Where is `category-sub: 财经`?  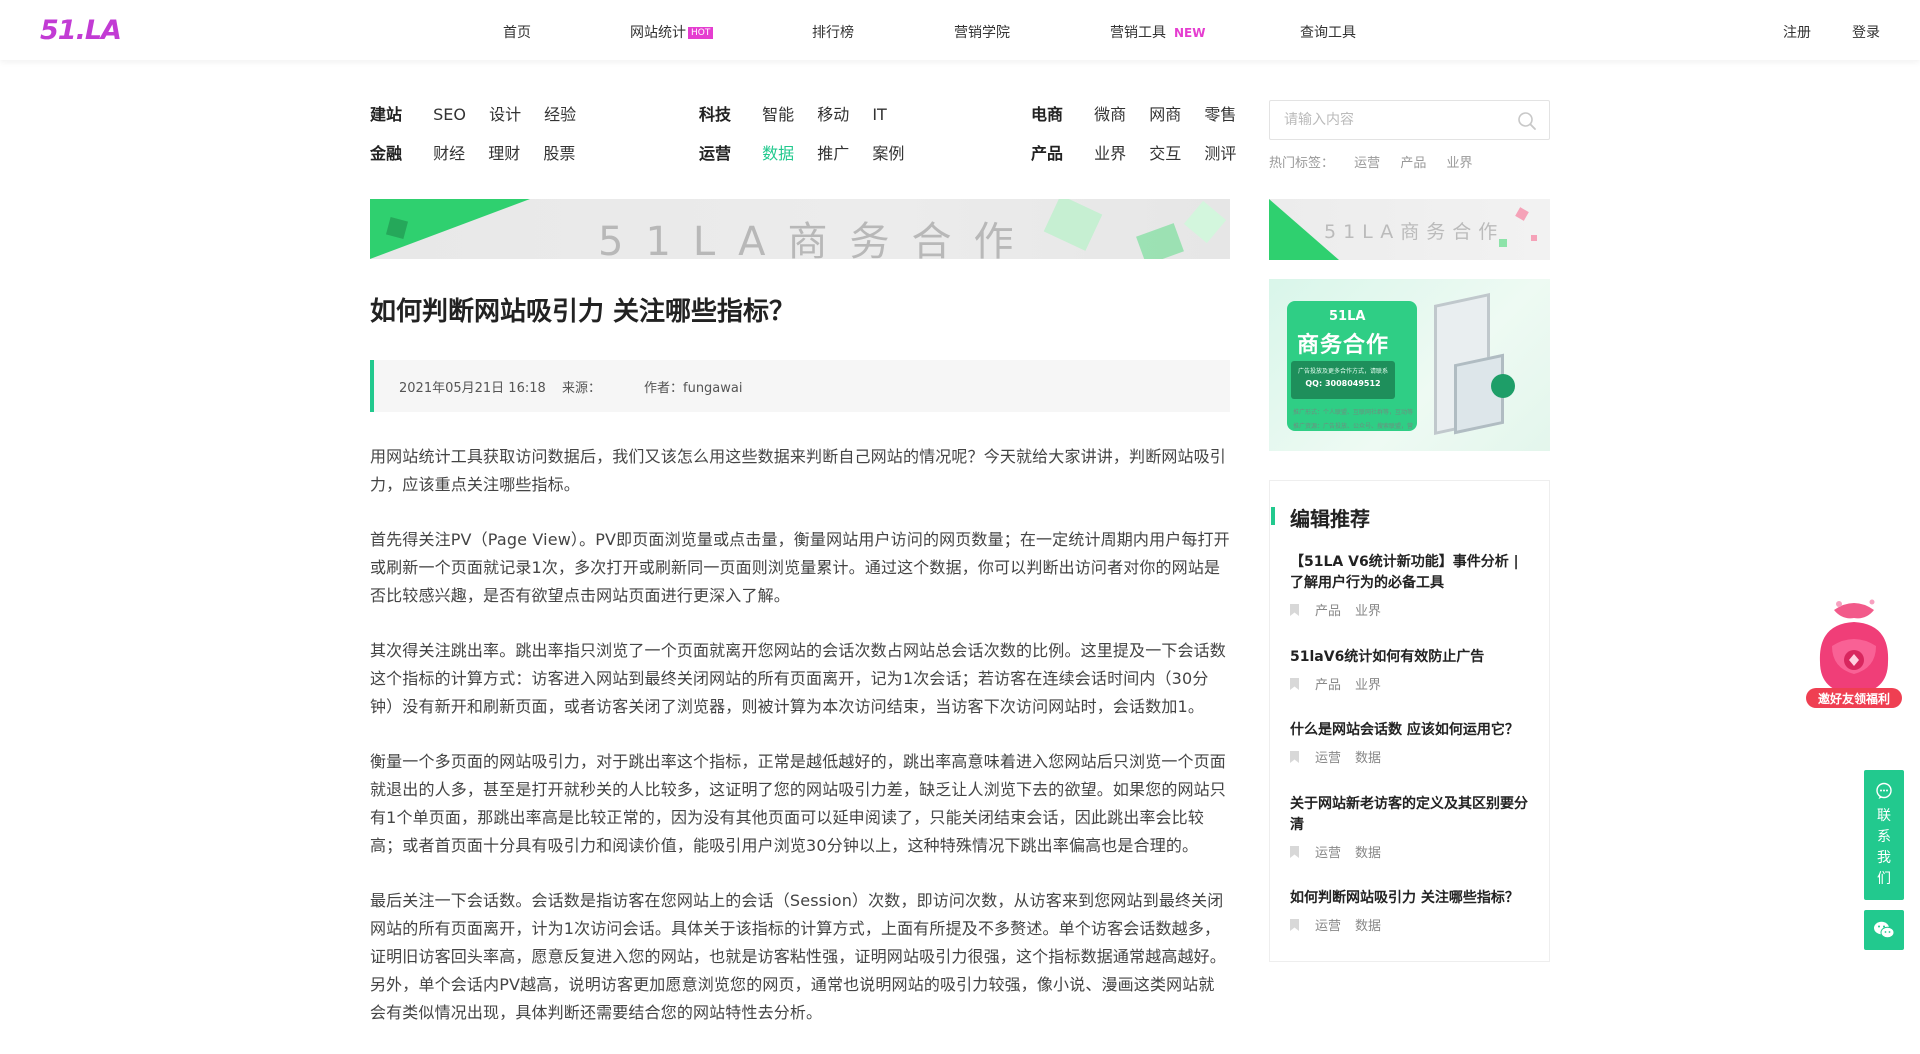 category-sub: 财经 is located at coordinates (449, 152).